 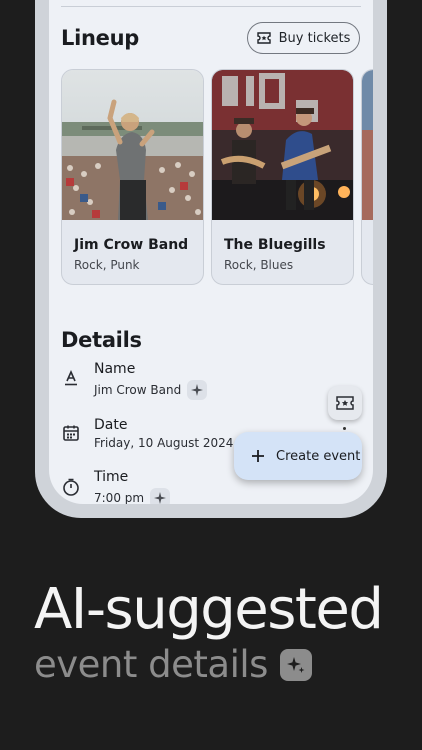 What do you see at coordinates (258, 456) in the screenshot?
I see `plus-icon` at bounding box center [258, 456].